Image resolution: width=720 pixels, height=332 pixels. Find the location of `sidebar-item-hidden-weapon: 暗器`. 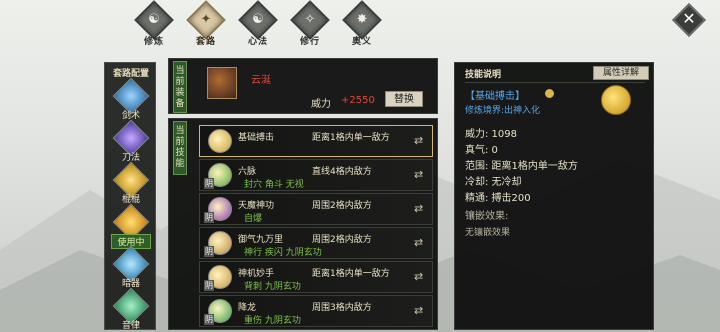

sidebar-item-hidden-weapon: 暗器 is located at coordinates (131, 267).